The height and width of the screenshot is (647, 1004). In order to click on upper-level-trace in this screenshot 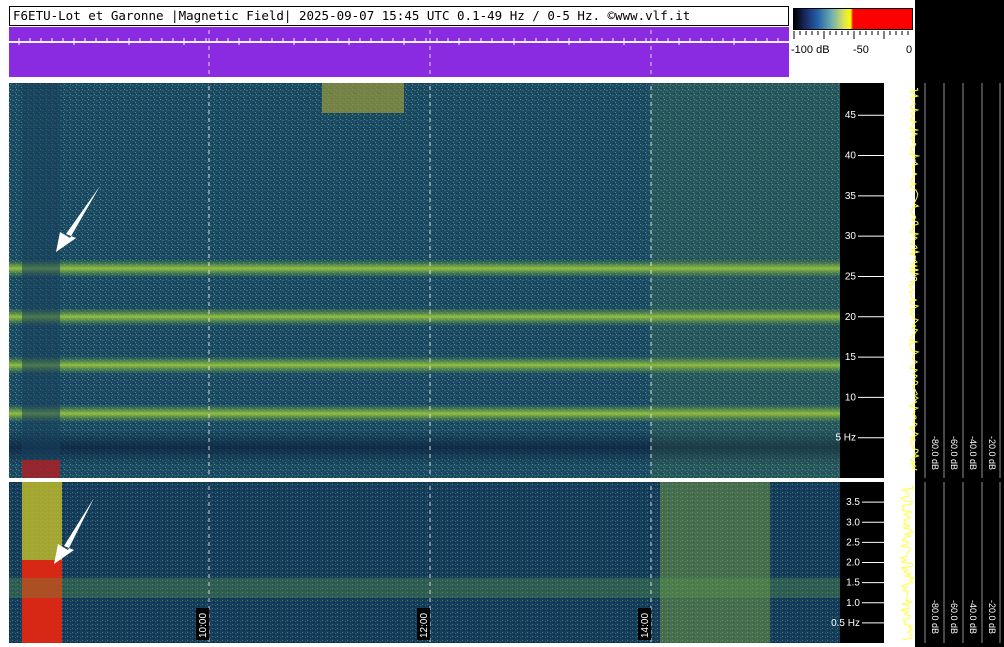, I will do `click(914, 279)`.